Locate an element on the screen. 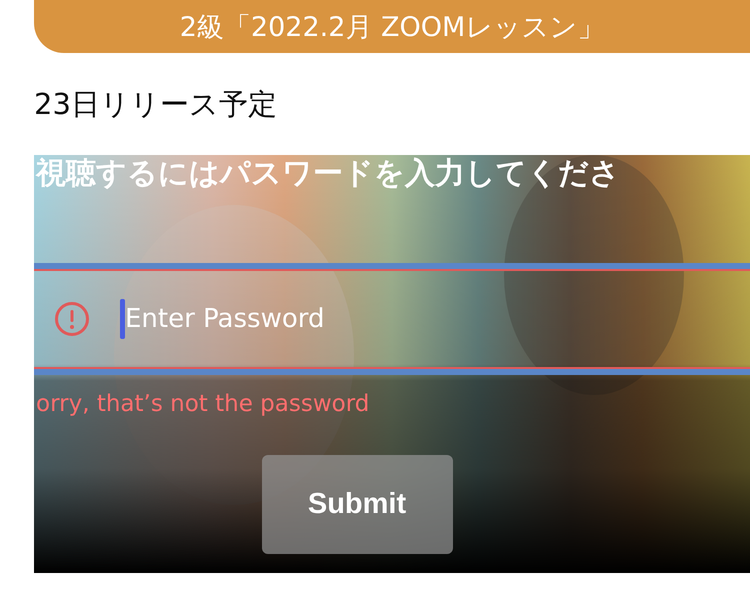  release-note: 23日リリース予定 is located at coordinates (156, 104).